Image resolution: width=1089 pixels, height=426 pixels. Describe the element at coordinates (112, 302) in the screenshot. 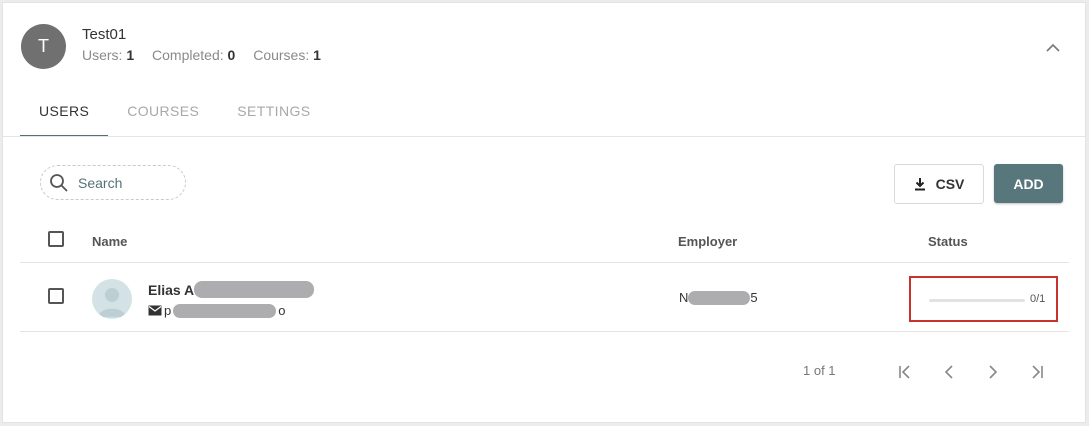

I see `user-avatar-icon` at that location.